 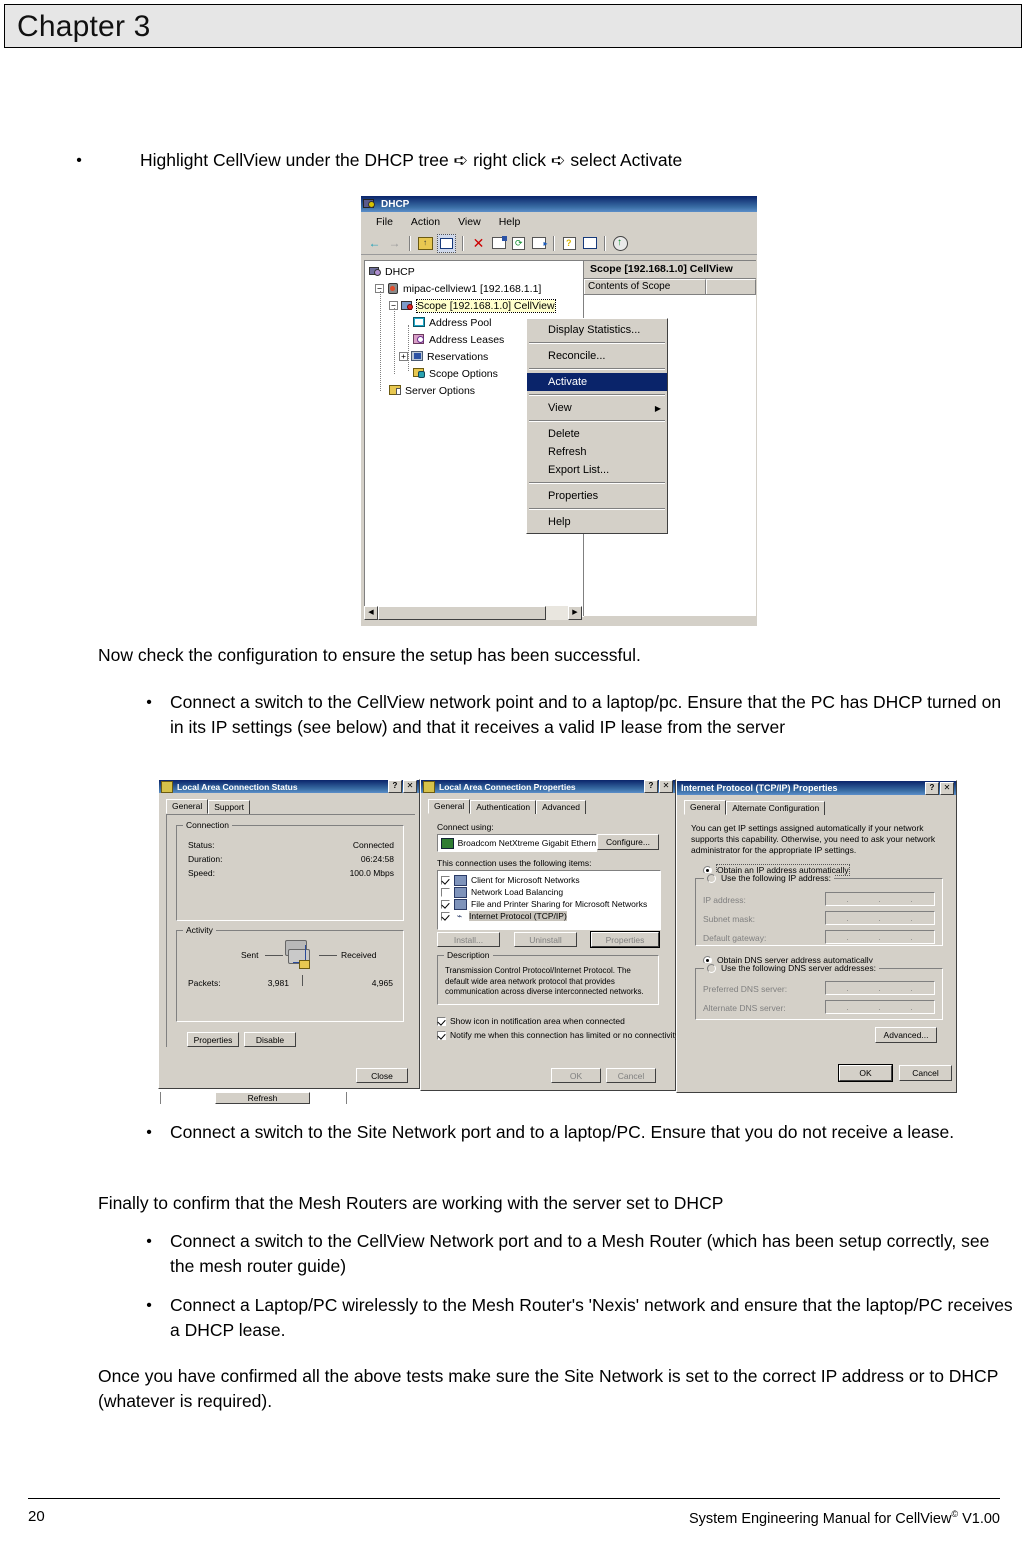 What do you see at coordinates (498, 243) in the screenshot?
I see `properties-icon` at bounding box center [498, 243].